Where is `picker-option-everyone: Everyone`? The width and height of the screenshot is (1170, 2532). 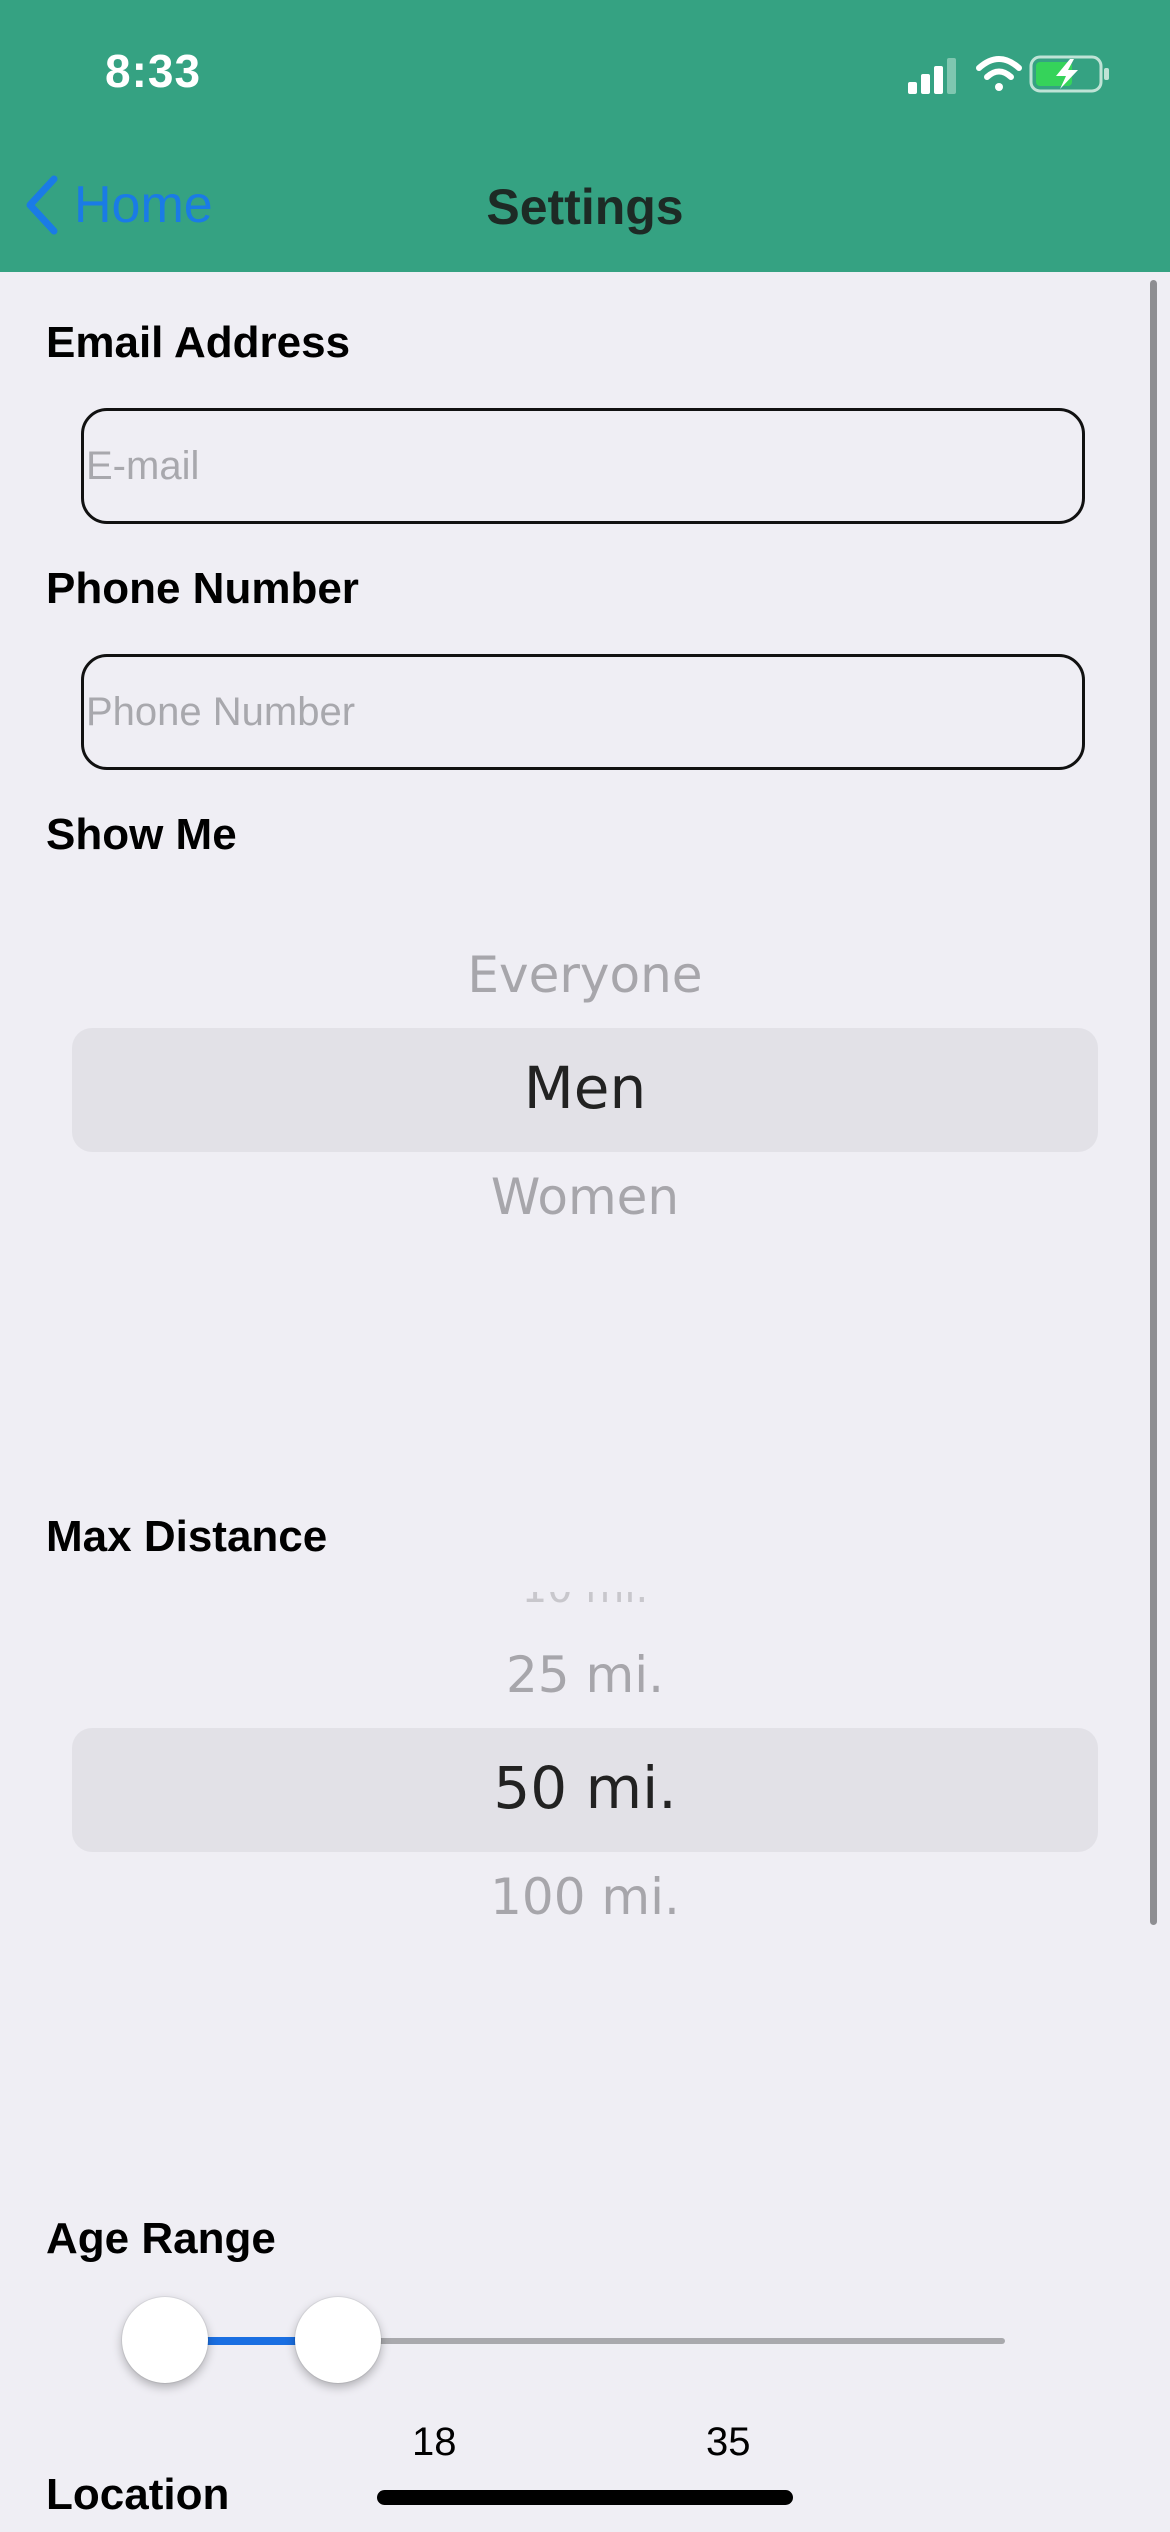 picker-option-everyone: Everyone is located at coordinates (585, 975).